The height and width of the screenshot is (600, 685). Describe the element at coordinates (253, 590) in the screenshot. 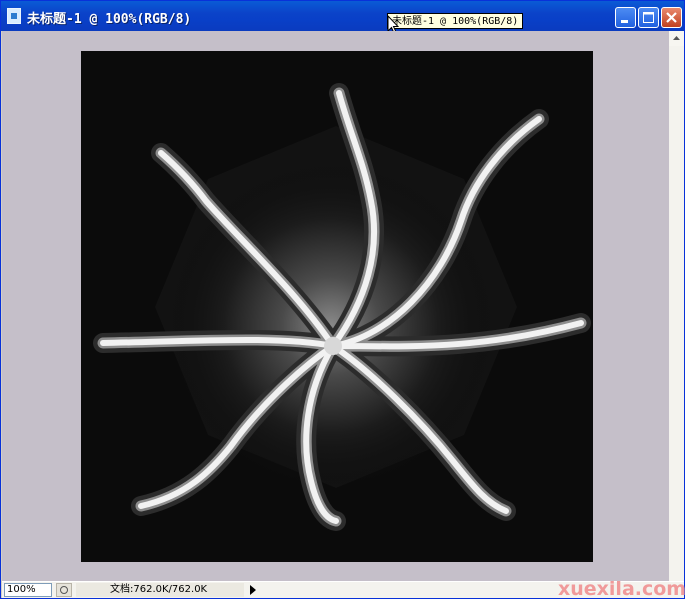

I see `triangle-right-icon` at that location.